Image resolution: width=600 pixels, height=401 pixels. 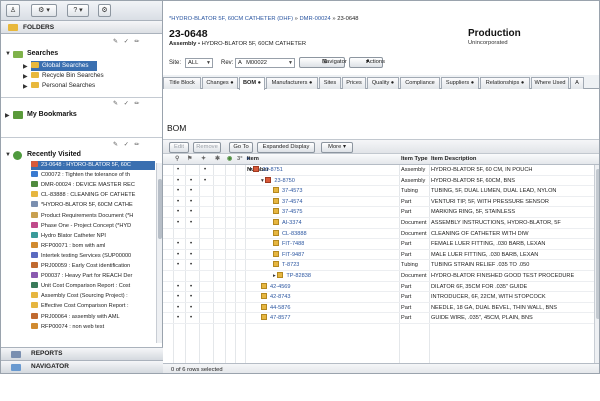 I want to click on item-number-cell: ▾ 23-8750, so click(x=278, y=181).